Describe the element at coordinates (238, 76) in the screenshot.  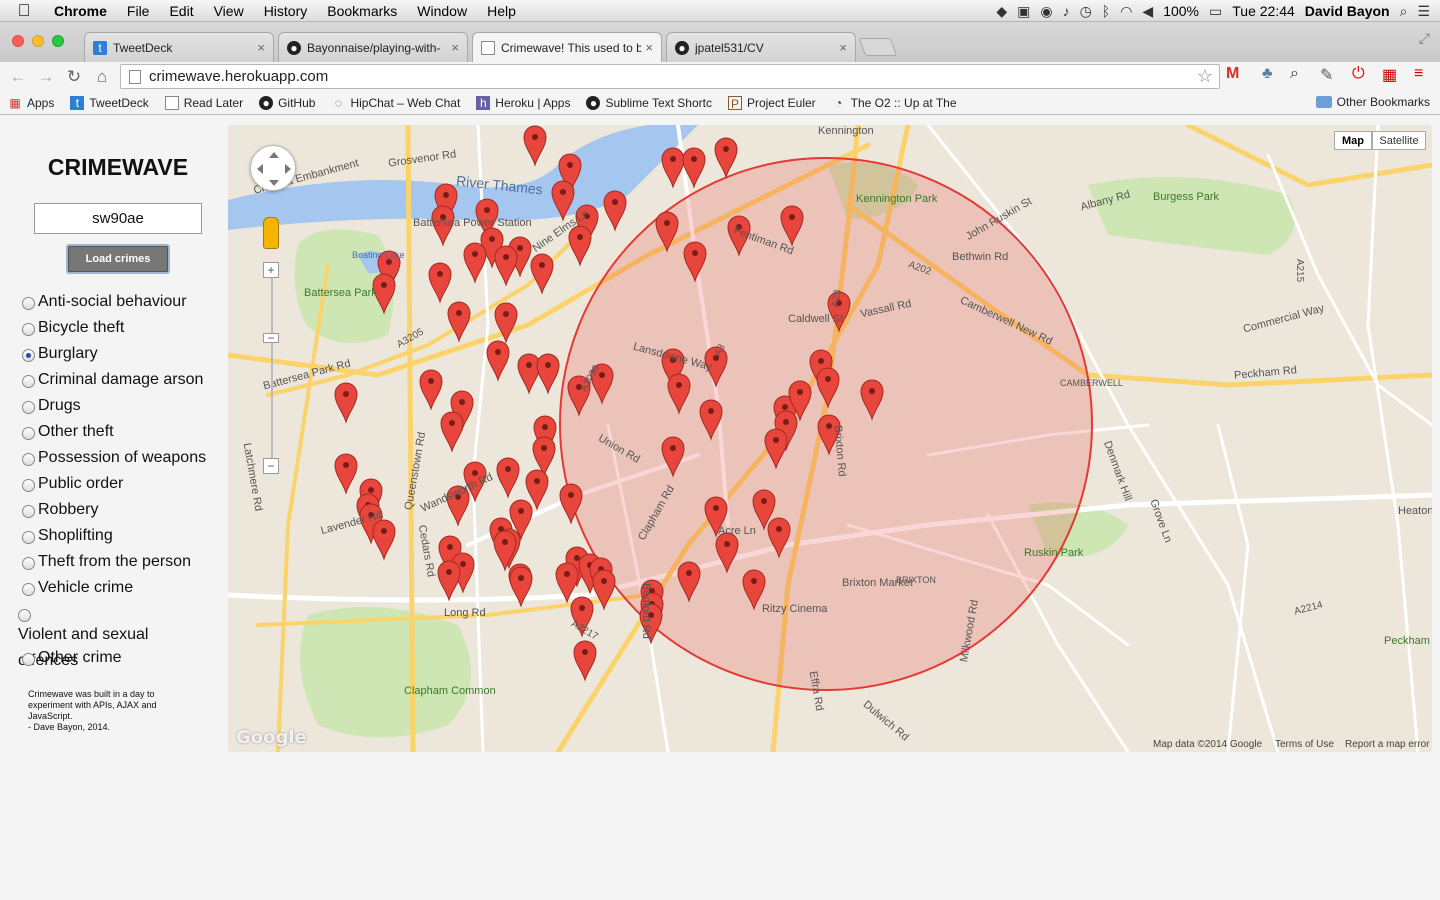
I see `address-url: crimewave.herokuapp.com` at that location.